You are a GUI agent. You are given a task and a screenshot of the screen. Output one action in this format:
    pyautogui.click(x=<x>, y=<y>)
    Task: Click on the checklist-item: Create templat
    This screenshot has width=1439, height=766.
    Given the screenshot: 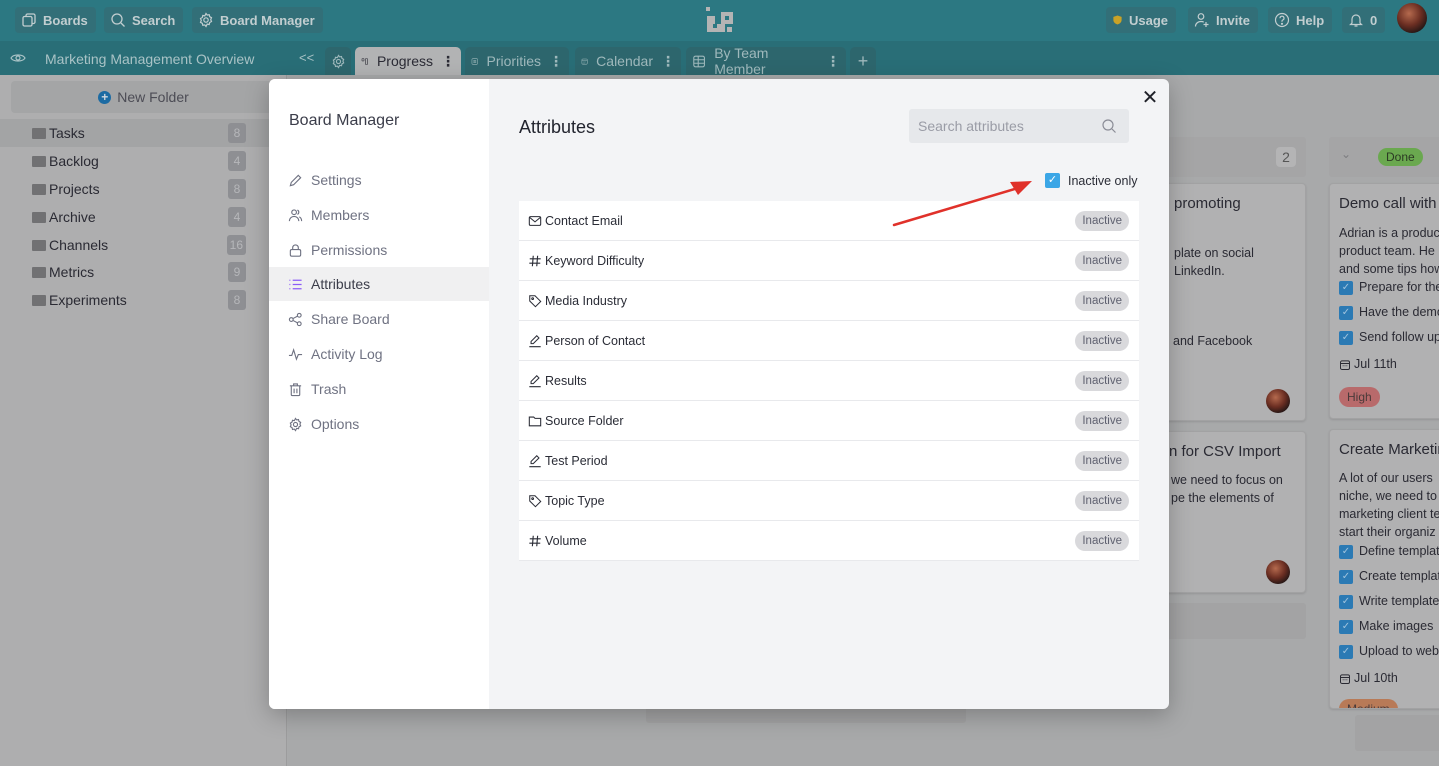 What is the action you would take?
    pyautogui.click(x=1399, y=576)
    